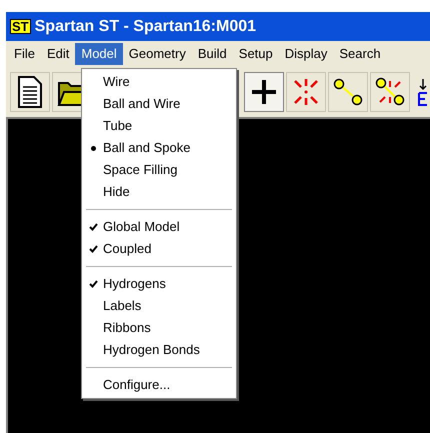  I want to click on document-icon, so click(30, 92).